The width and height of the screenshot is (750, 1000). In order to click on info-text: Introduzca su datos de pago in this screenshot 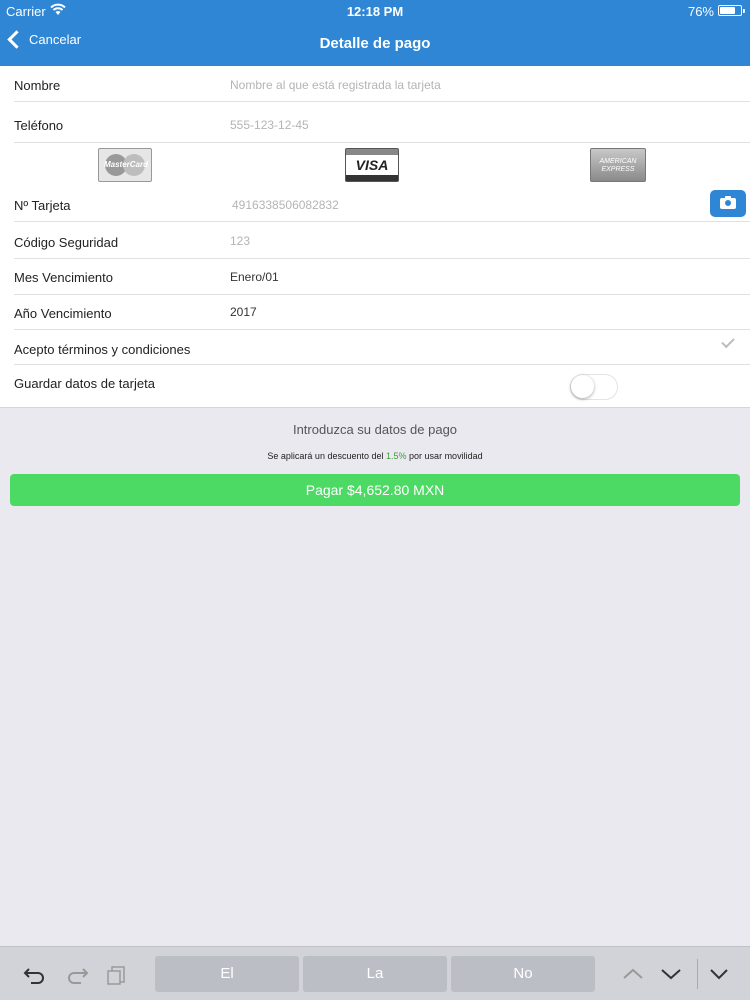, I will do `click(375, 429)`.